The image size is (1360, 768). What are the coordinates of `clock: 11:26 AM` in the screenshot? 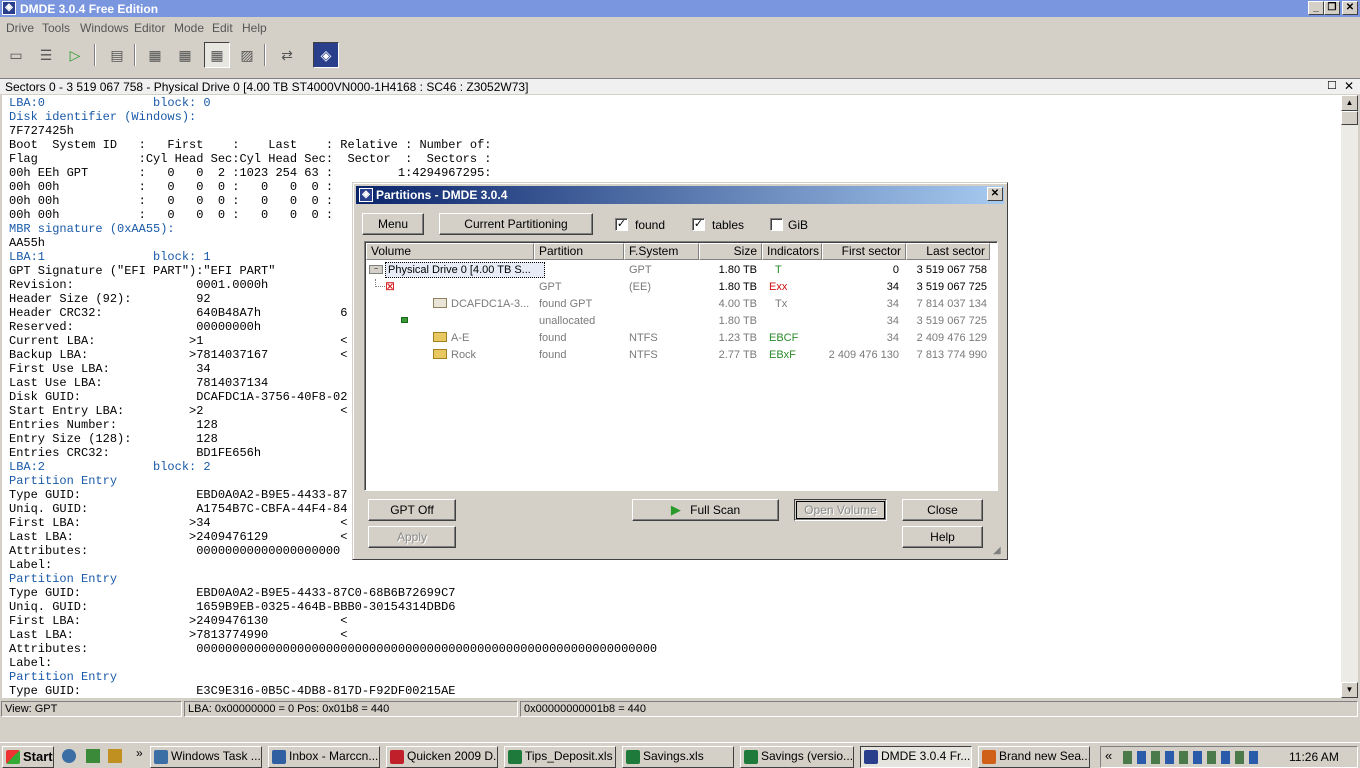 It's located at (1314, 757).